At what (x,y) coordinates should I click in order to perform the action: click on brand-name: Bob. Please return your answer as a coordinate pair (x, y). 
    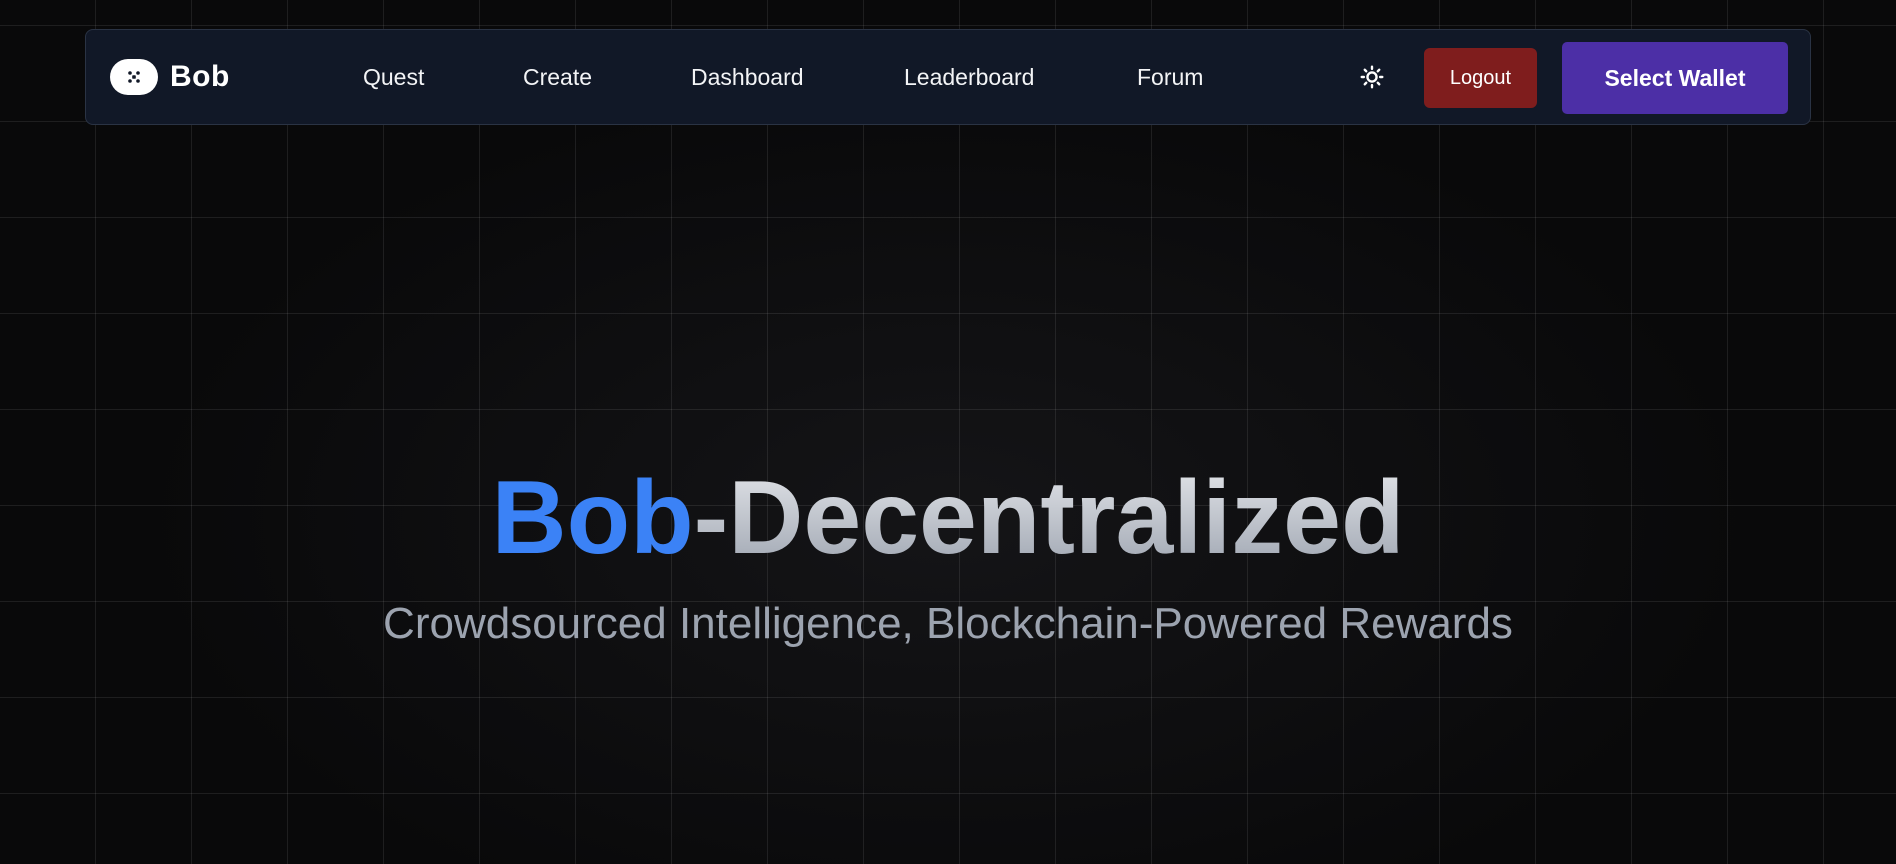
    Looking at the image, I should click on (200, 76).